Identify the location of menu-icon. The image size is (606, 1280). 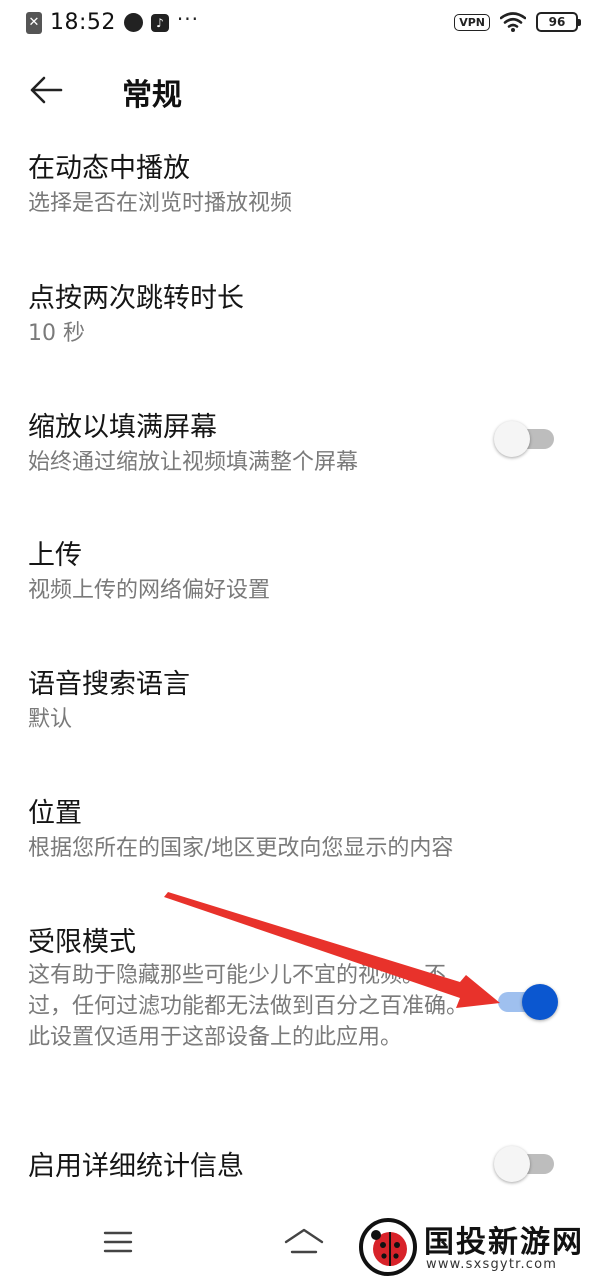
(118, 1242).